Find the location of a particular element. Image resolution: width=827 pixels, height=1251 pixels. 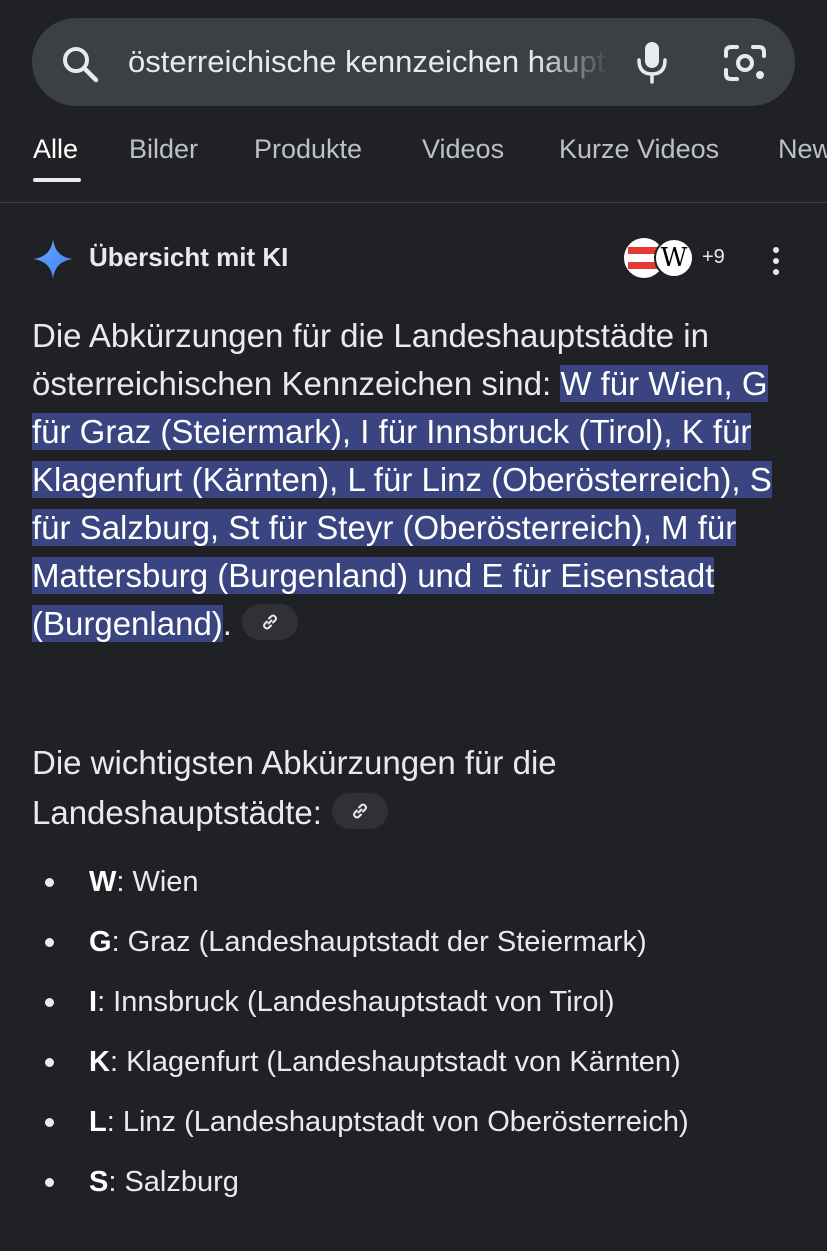

search-bar: österreichische kennzeichen hauptstädte is located at coordinates (413, 62).